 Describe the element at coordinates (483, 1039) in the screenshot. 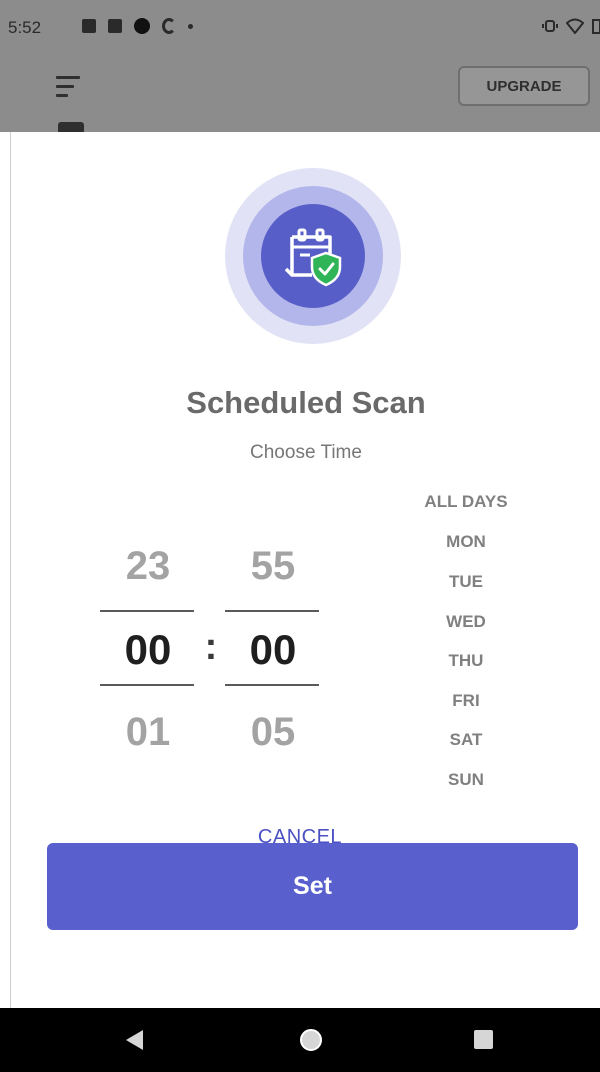

I see `recents-icon` at that location.